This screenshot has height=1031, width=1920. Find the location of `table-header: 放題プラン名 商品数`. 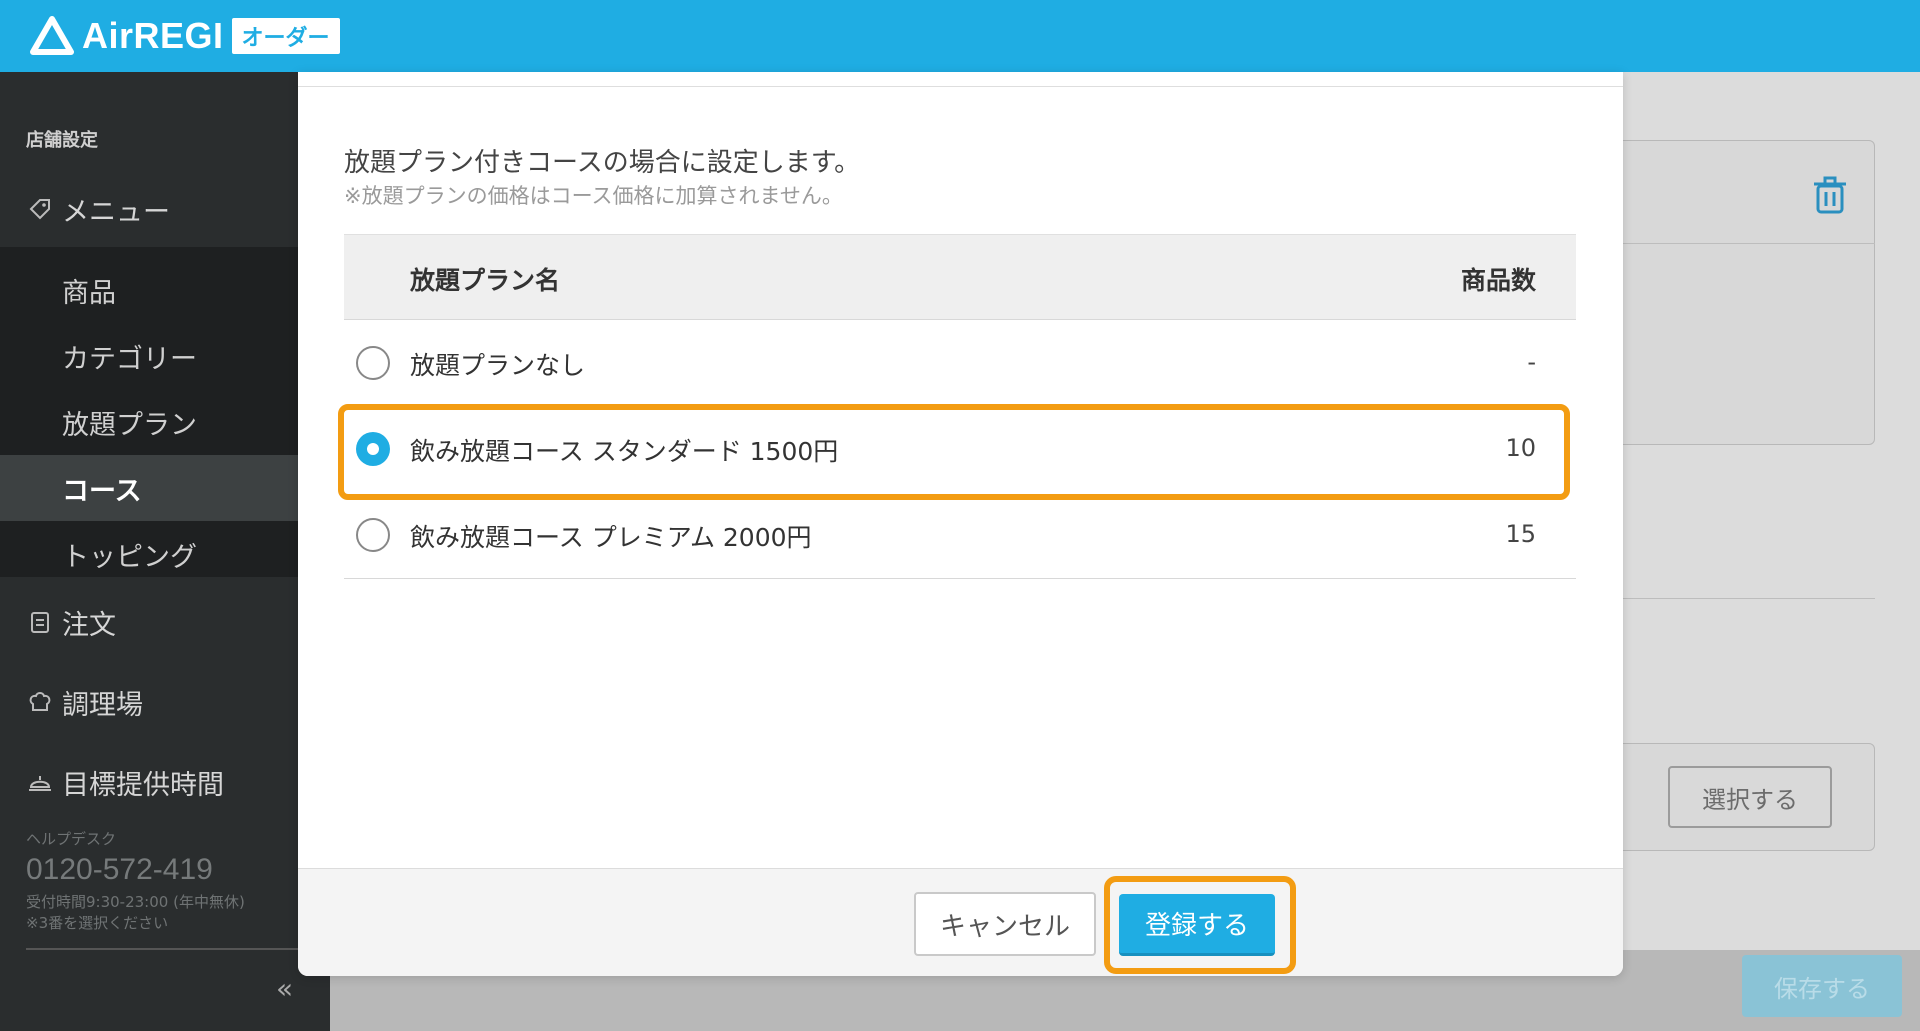

table-header: 放題プラン名 商品数 is located at coordinates (960, 277).